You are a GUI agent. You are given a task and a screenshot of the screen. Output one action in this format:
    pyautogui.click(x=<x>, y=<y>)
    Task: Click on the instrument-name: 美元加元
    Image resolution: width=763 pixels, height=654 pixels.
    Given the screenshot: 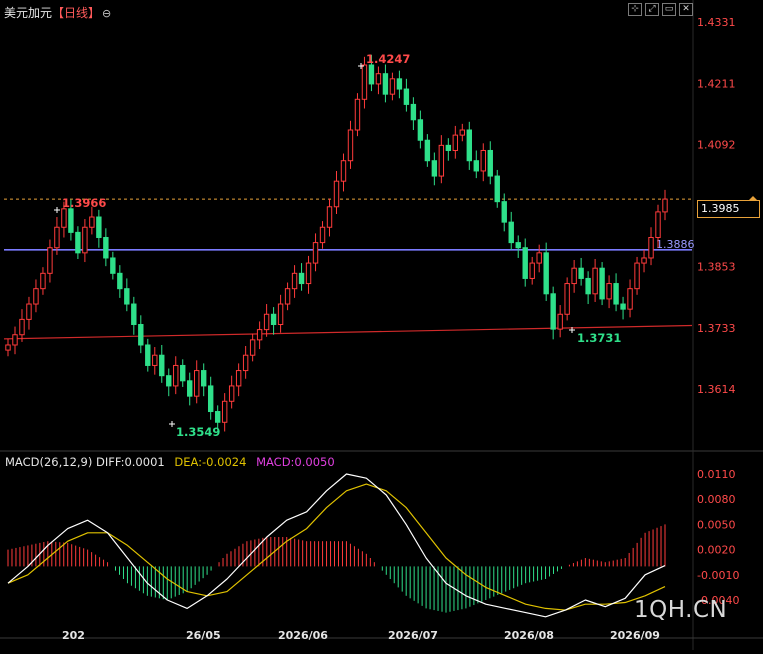 What is the action you would take?
    pyautogui.click(x=28, y=13)
    